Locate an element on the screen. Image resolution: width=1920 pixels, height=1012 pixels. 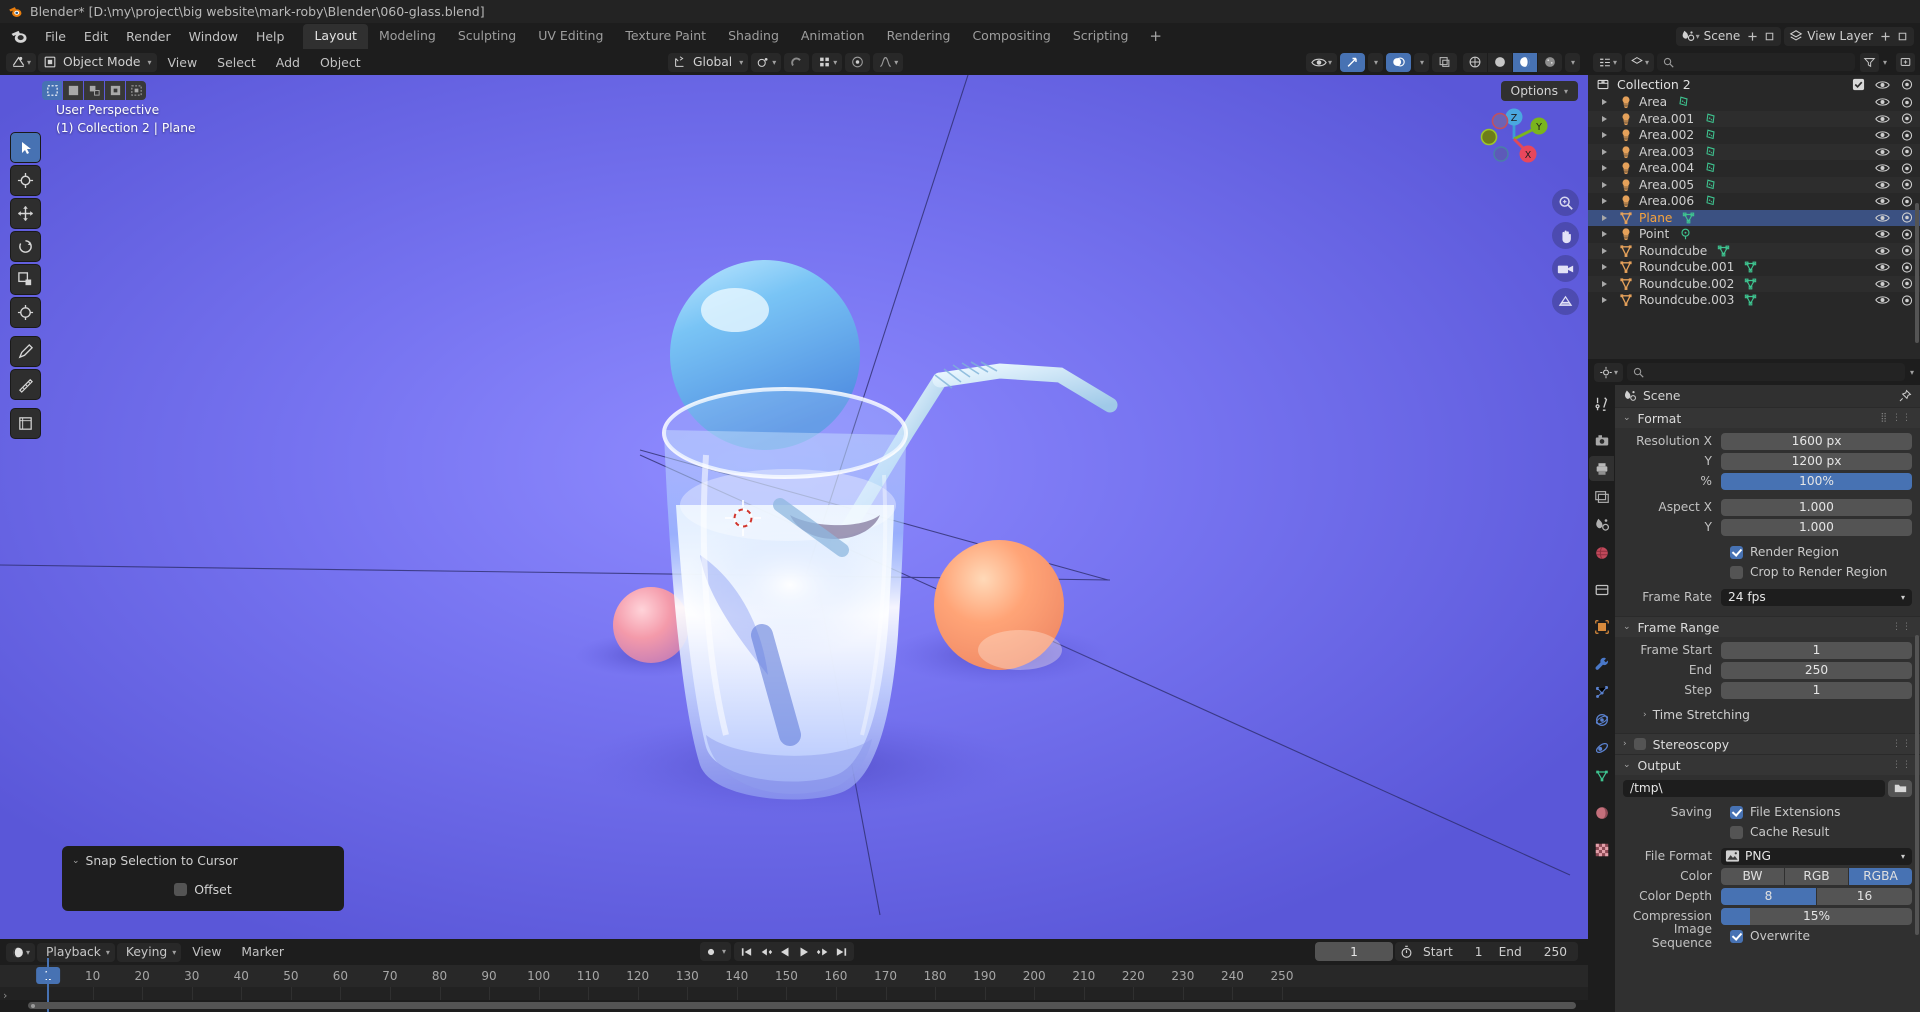
tab-object-data is located at coordinates (1601, 775).